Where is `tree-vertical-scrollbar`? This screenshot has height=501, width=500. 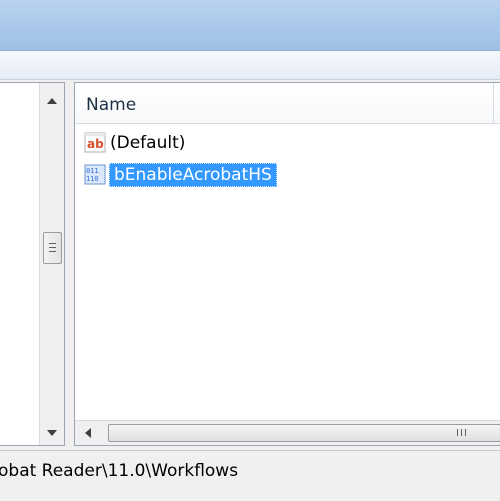
tree-vertical-scrollbar is located at coordinates (51, 264).